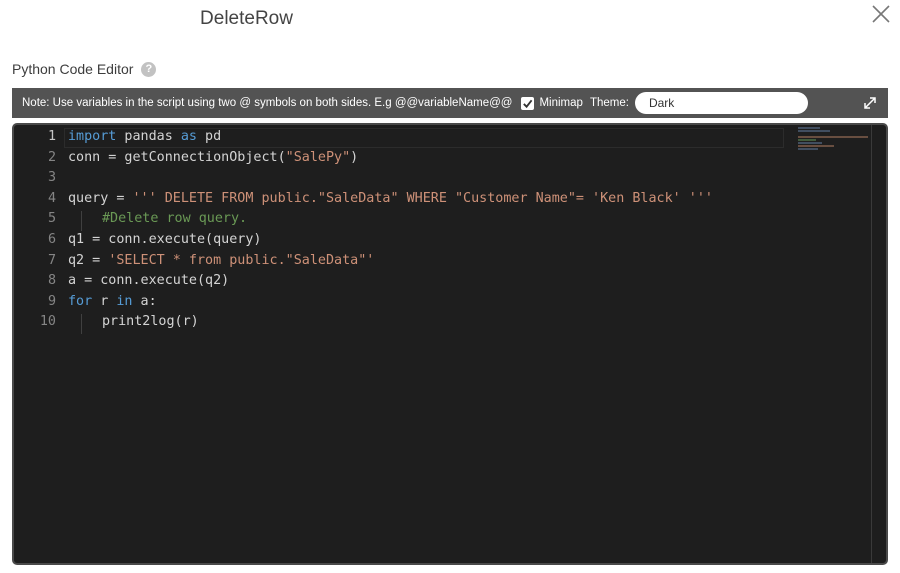  Describe the element at coordinates (88, 260) in the screenshot. I see `code-token: q2 =` at that location.